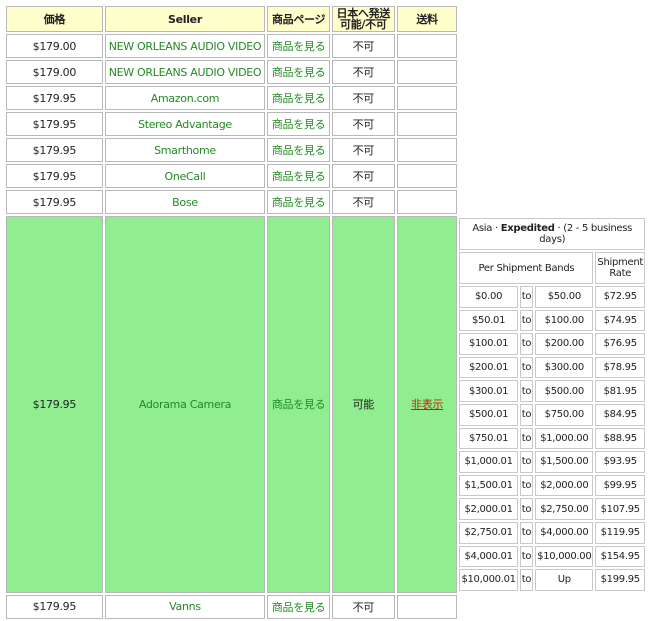 Image resolution: width=649 pixels, height=621 pixels. Describe the element at coordinates (564, 391) in the screenshot. I see `band-upto-cell: $500.00` at that location.